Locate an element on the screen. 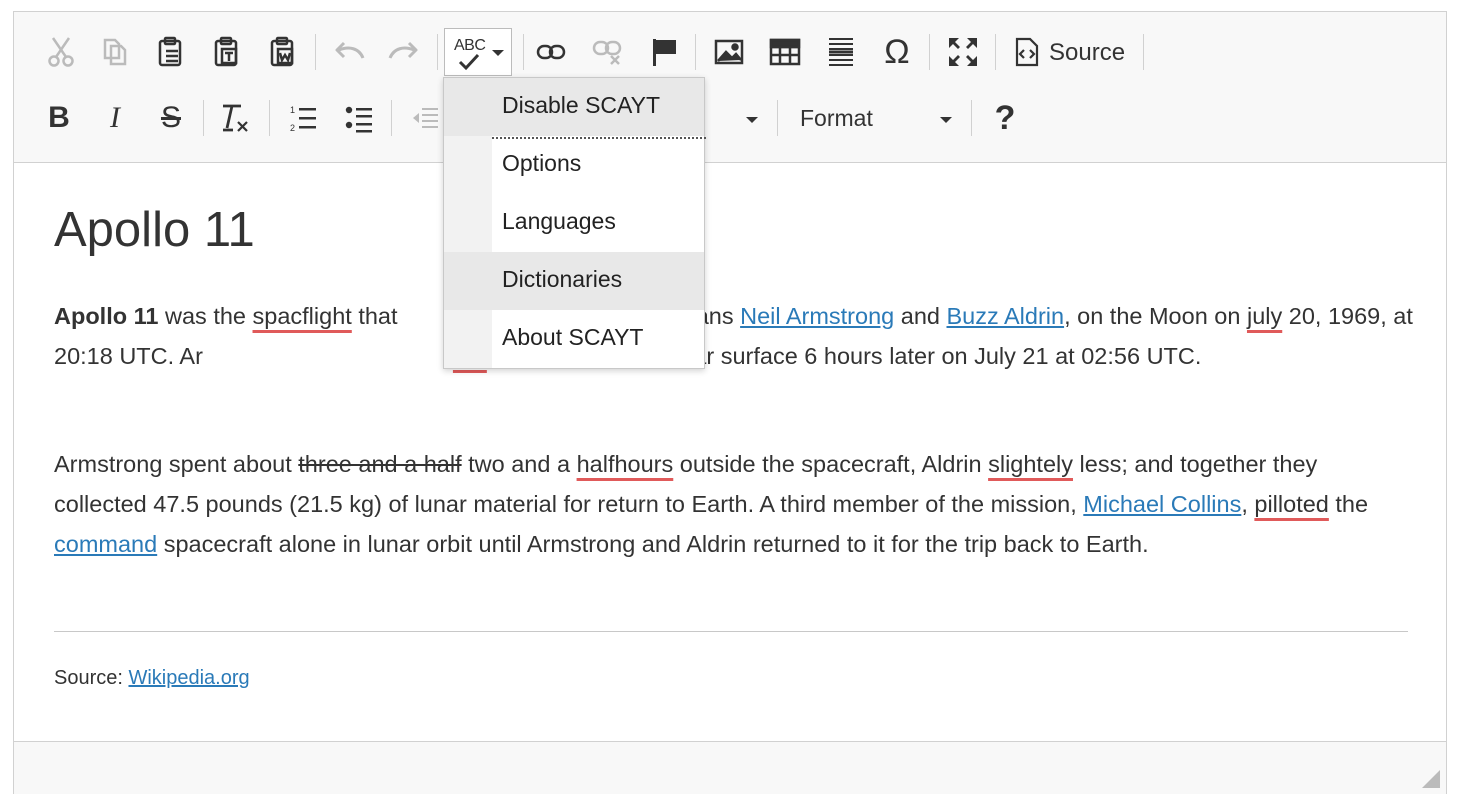  undo-icon is located at coordinates (349, 52).